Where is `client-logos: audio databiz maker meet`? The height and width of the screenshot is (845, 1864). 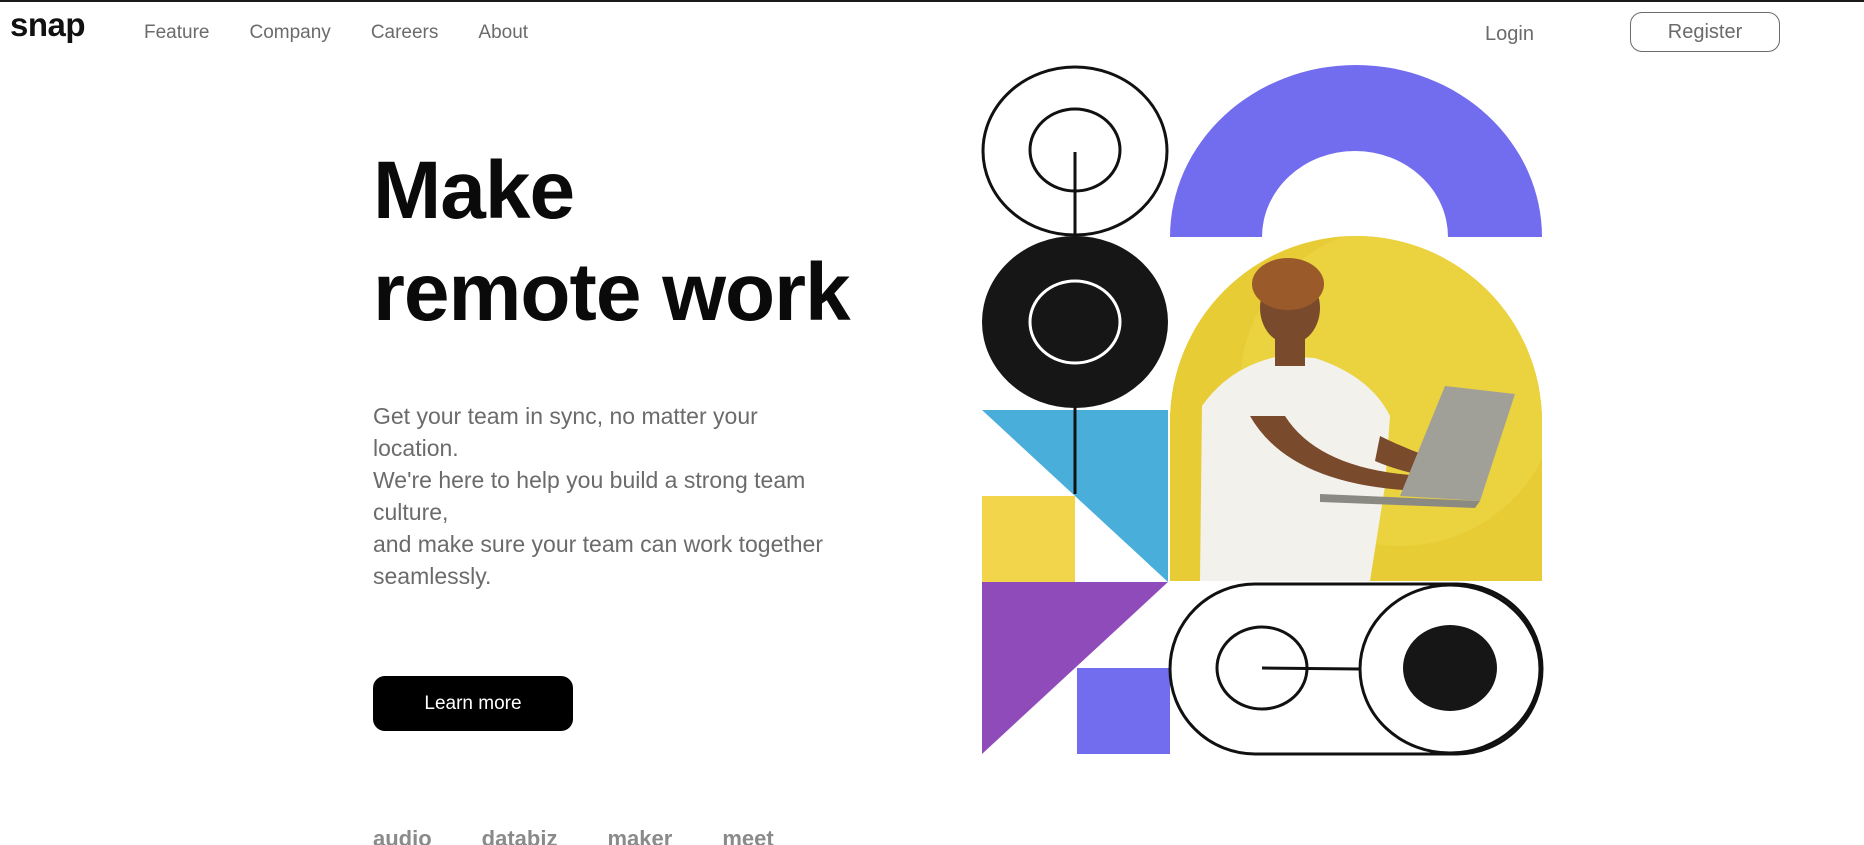 client-logos: audio databiz maker meet is located at coordinates (573, 835).